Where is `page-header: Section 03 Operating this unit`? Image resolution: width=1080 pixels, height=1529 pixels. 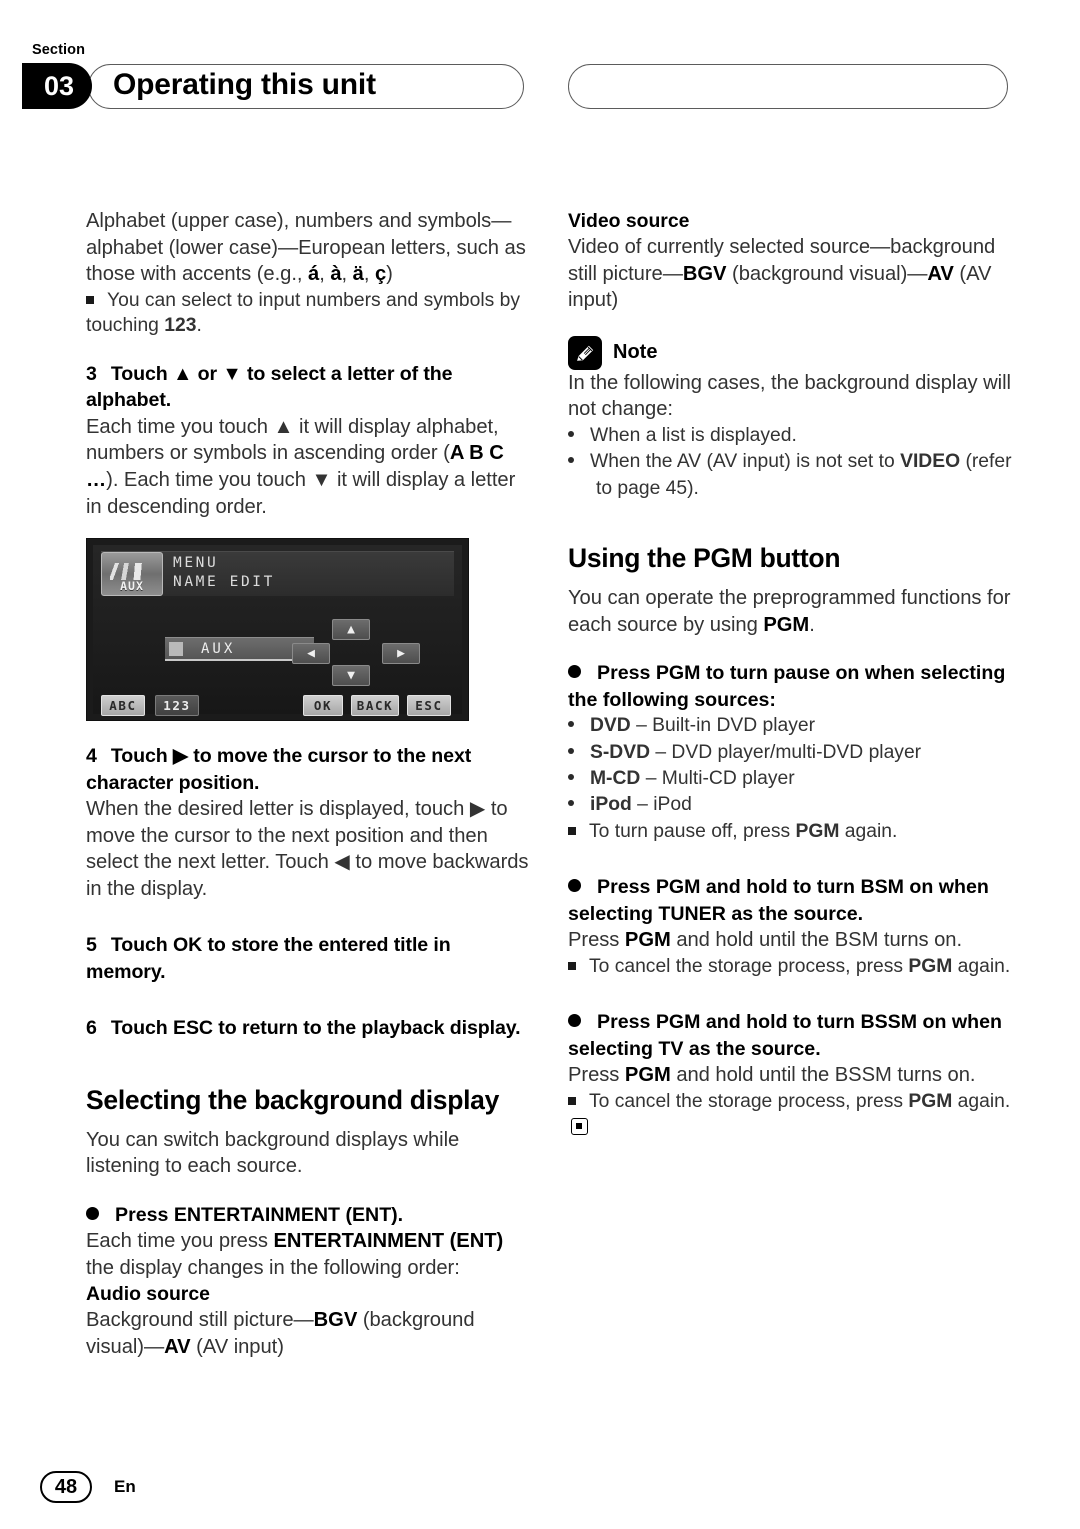 page-header: Section 03 Operating this unit is located at coordinates (540, 75).